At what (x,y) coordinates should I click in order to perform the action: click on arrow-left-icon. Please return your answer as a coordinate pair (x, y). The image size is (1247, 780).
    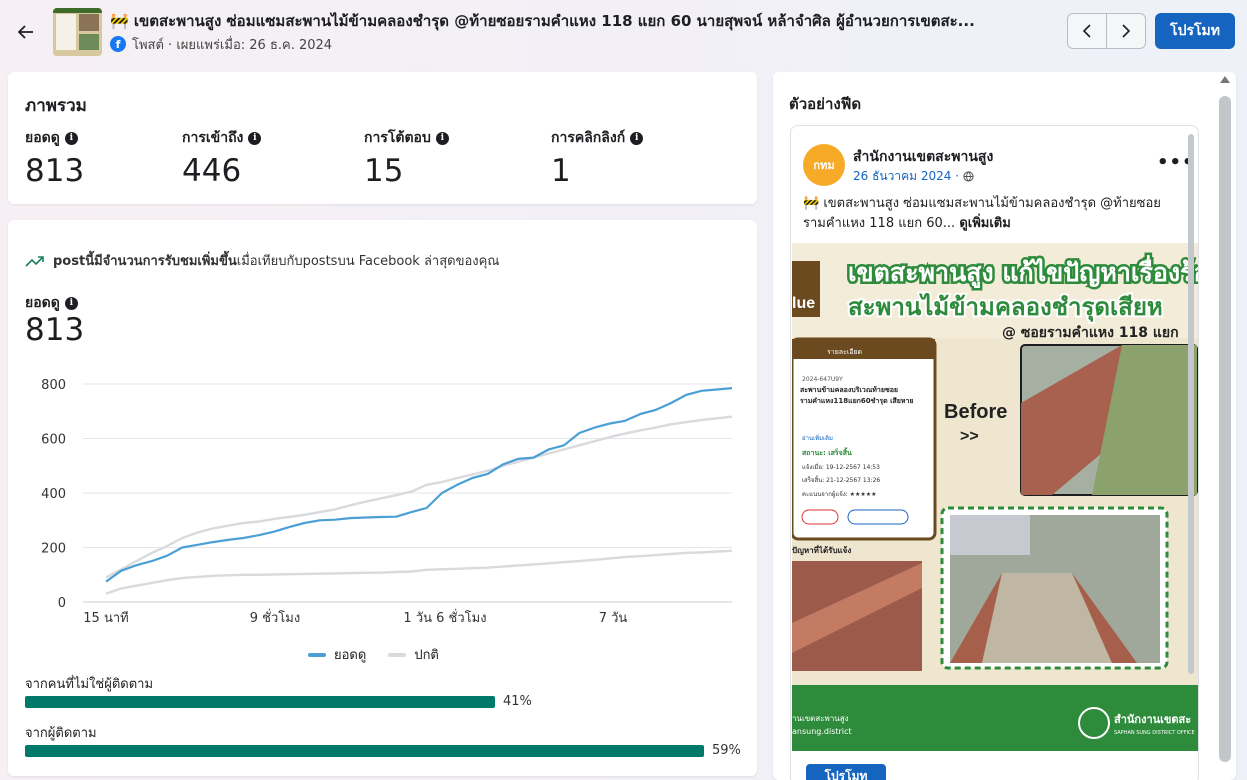
    Looking at the image, I should click on (25, 32).